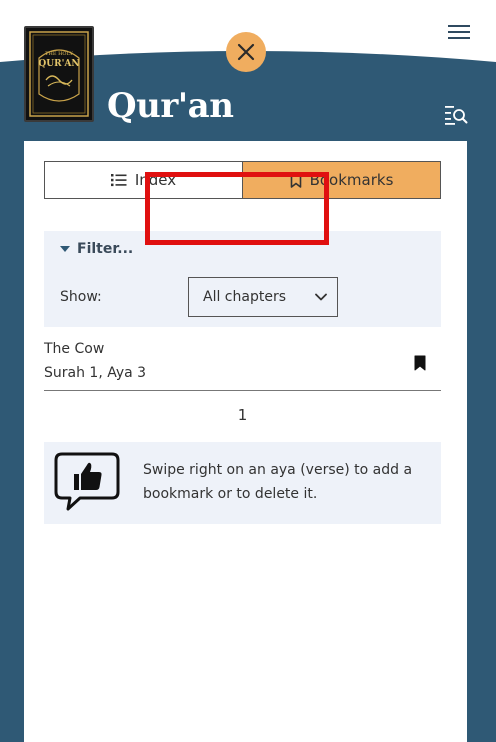  What do you see at coordinates (81, 297) in the screenshot?
I see `show-label: Show:` at bounding box center [81, 297].